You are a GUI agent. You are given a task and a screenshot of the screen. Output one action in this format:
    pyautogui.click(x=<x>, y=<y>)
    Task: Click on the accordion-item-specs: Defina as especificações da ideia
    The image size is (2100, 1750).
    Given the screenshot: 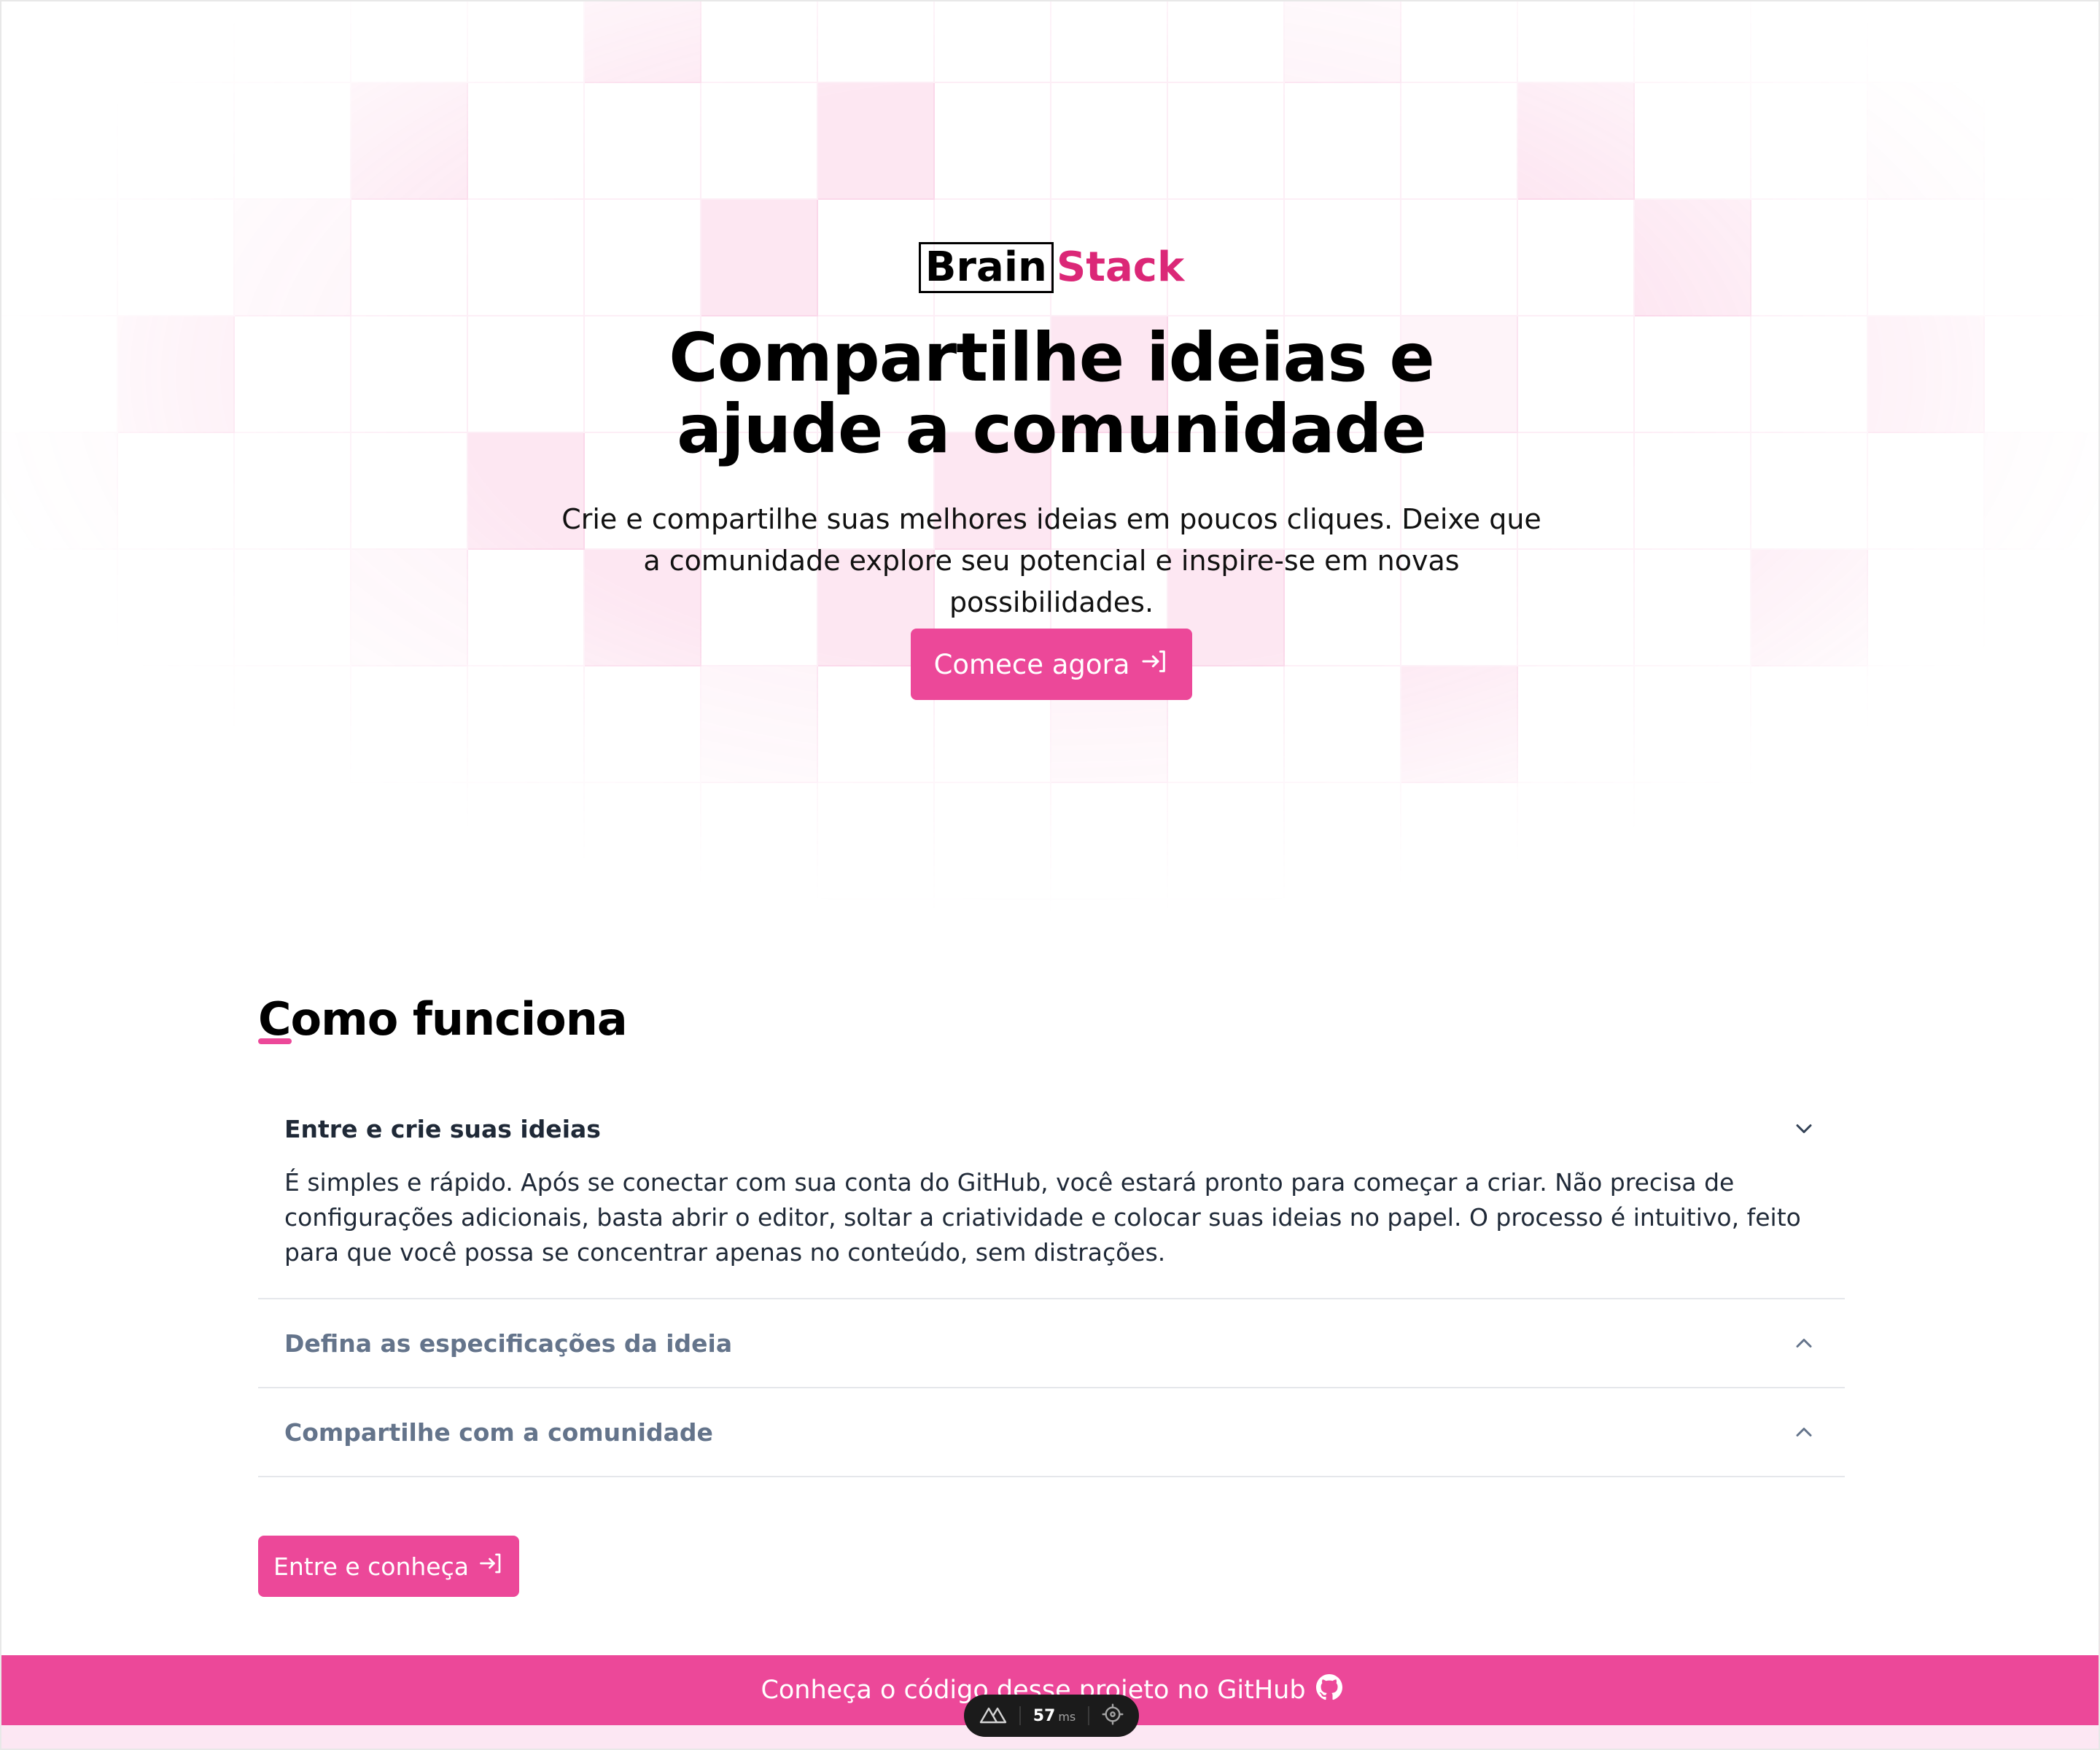 What is the action you would take?
    pyautogui.click(x=1051, y=1343)
    